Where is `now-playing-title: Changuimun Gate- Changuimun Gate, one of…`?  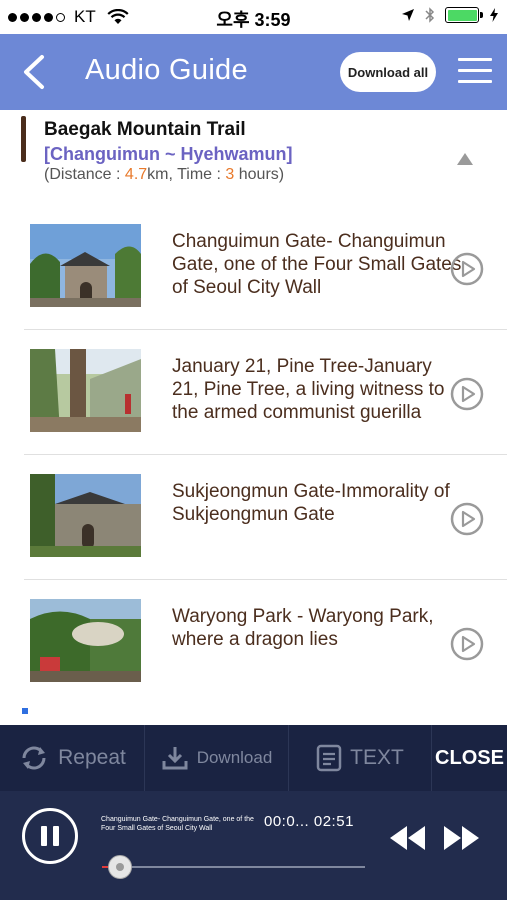 now-playing-title: Changuimun Gate- Changuimun Gate, one of… is located at coordinates (177, 824).